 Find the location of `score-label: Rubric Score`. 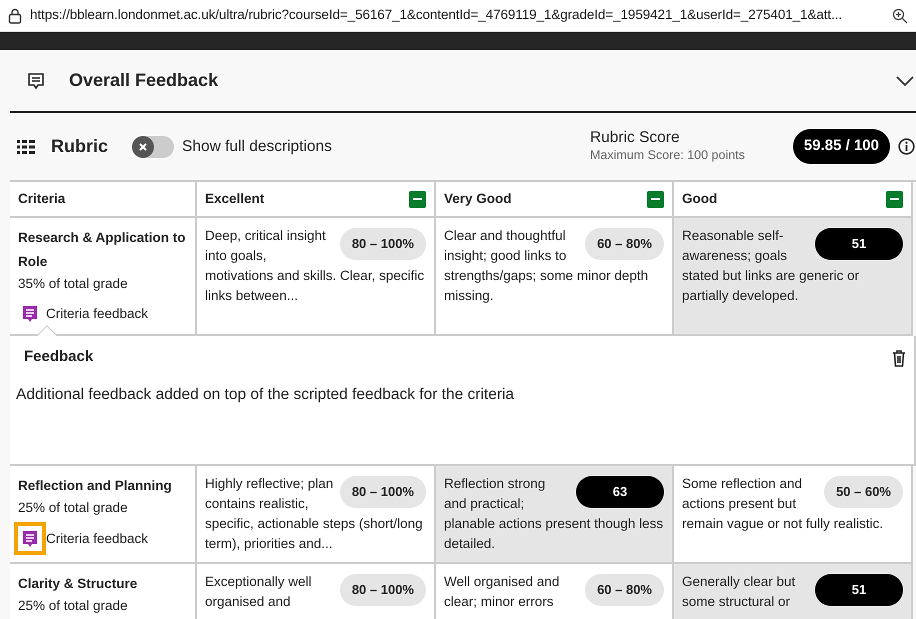

score-label: Rubric Score is located at coordinates (635, 137).